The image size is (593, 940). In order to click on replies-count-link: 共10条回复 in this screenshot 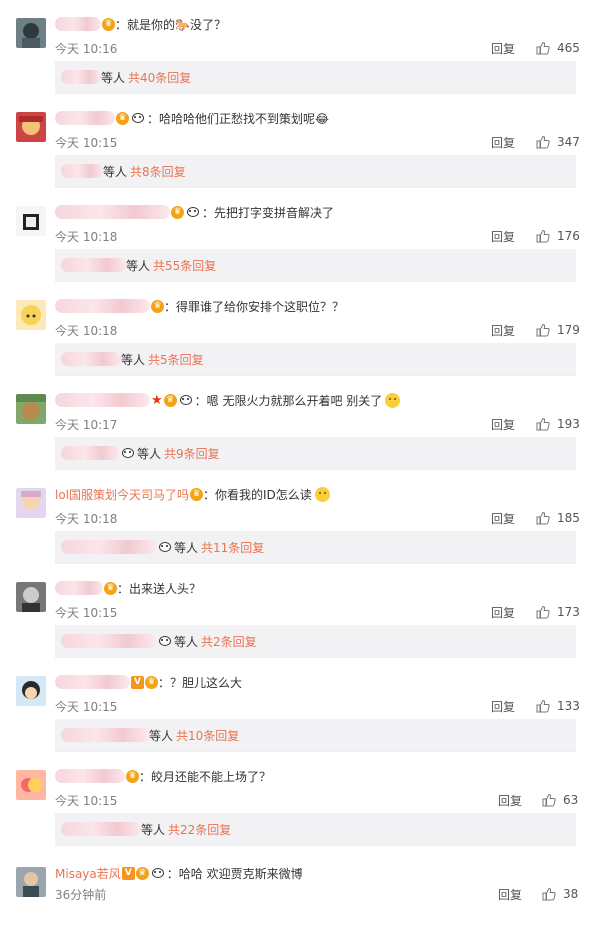, I will do `click(207, 735)`.